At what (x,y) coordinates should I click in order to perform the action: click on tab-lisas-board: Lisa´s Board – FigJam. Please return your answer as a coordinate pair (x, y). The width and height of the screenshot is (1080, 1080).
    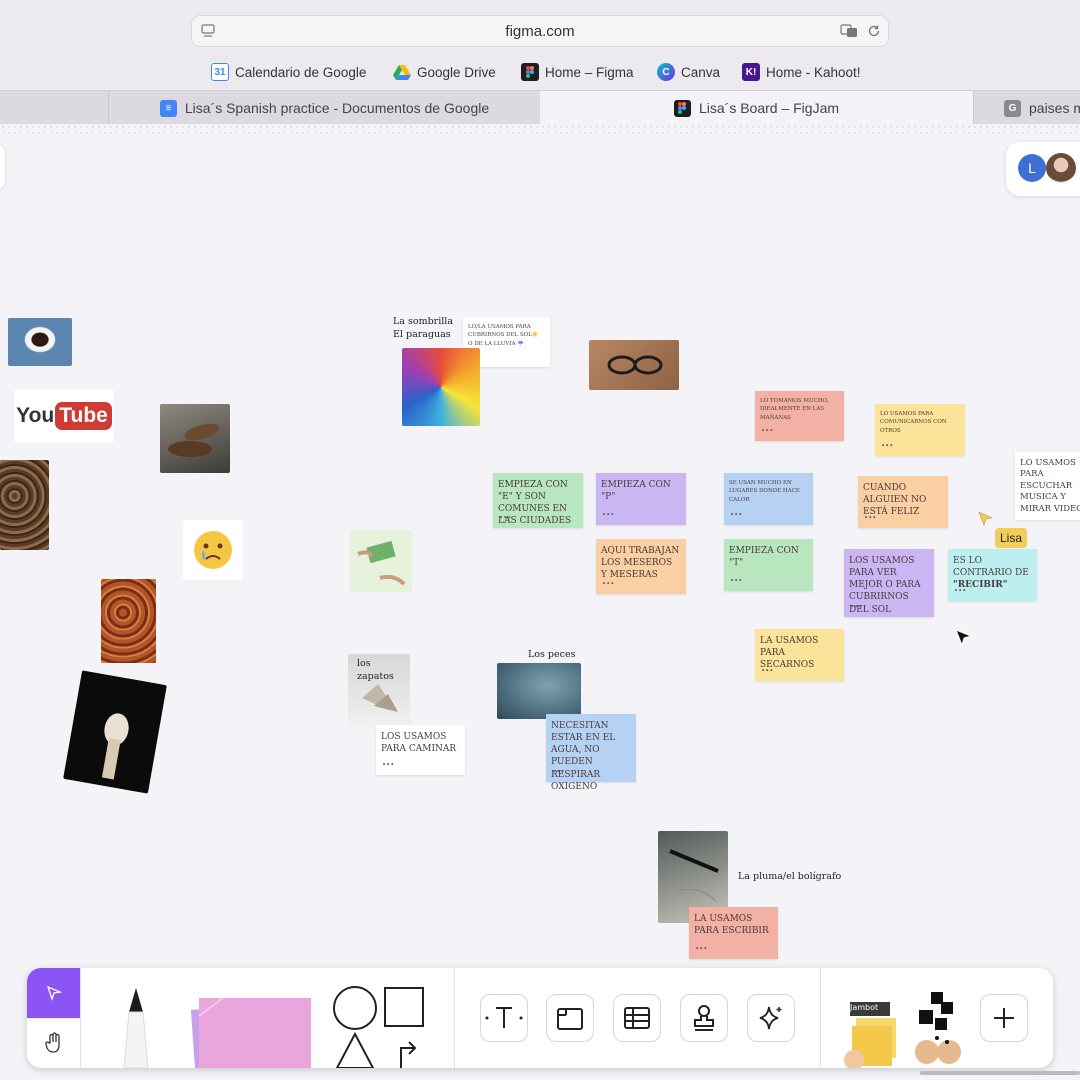
    Looking at the image, I should click on (756, 108).